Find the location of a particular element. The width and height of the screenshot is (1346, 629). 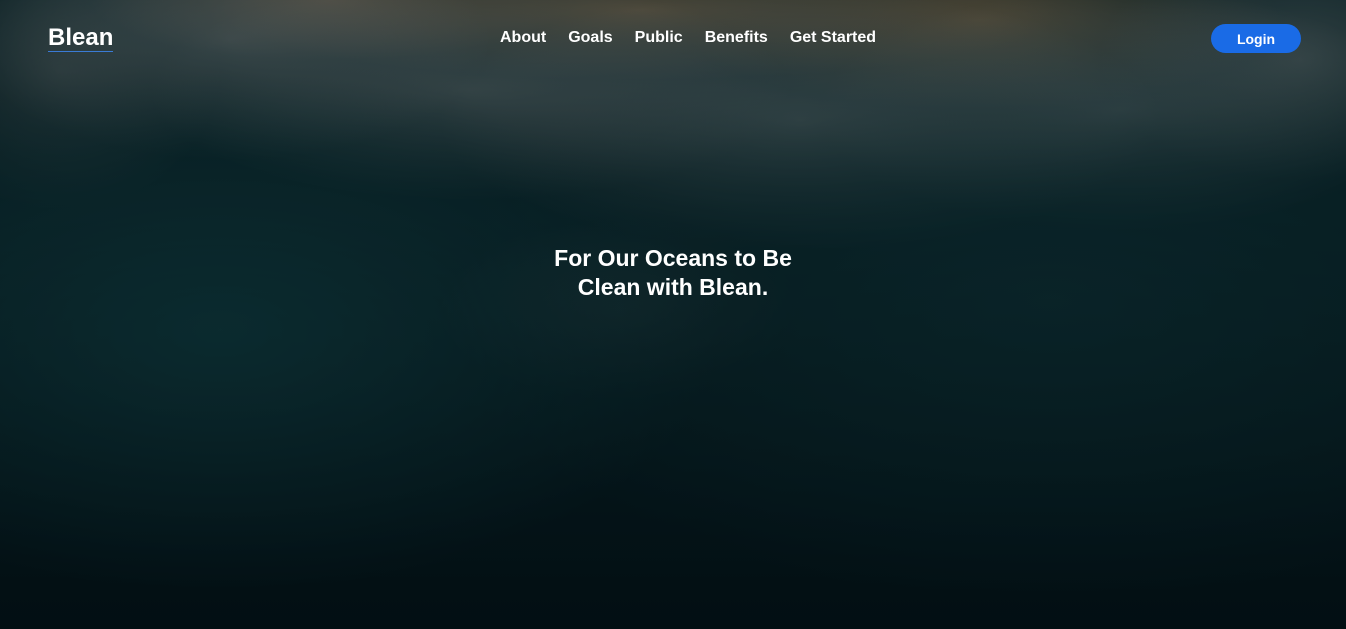

login-button: Login is located at coordinates (1256, 38).